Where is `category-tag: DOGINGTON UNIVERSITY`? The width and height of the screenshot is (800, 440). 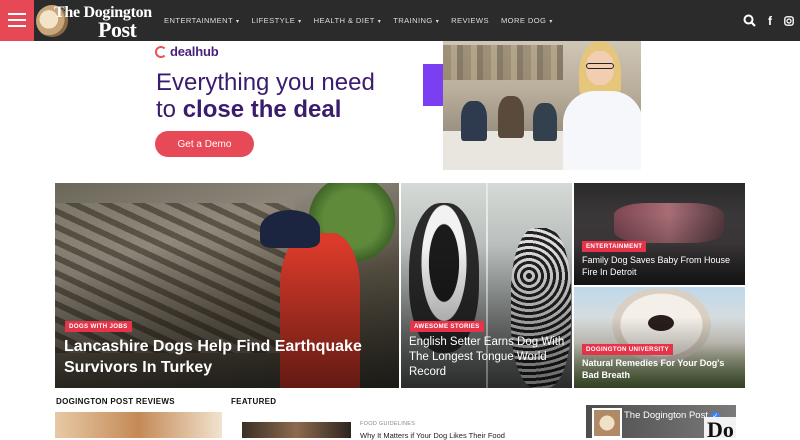
category-tag: DOGINGTON UNIVERSITY is located at coordinates (627, 349).